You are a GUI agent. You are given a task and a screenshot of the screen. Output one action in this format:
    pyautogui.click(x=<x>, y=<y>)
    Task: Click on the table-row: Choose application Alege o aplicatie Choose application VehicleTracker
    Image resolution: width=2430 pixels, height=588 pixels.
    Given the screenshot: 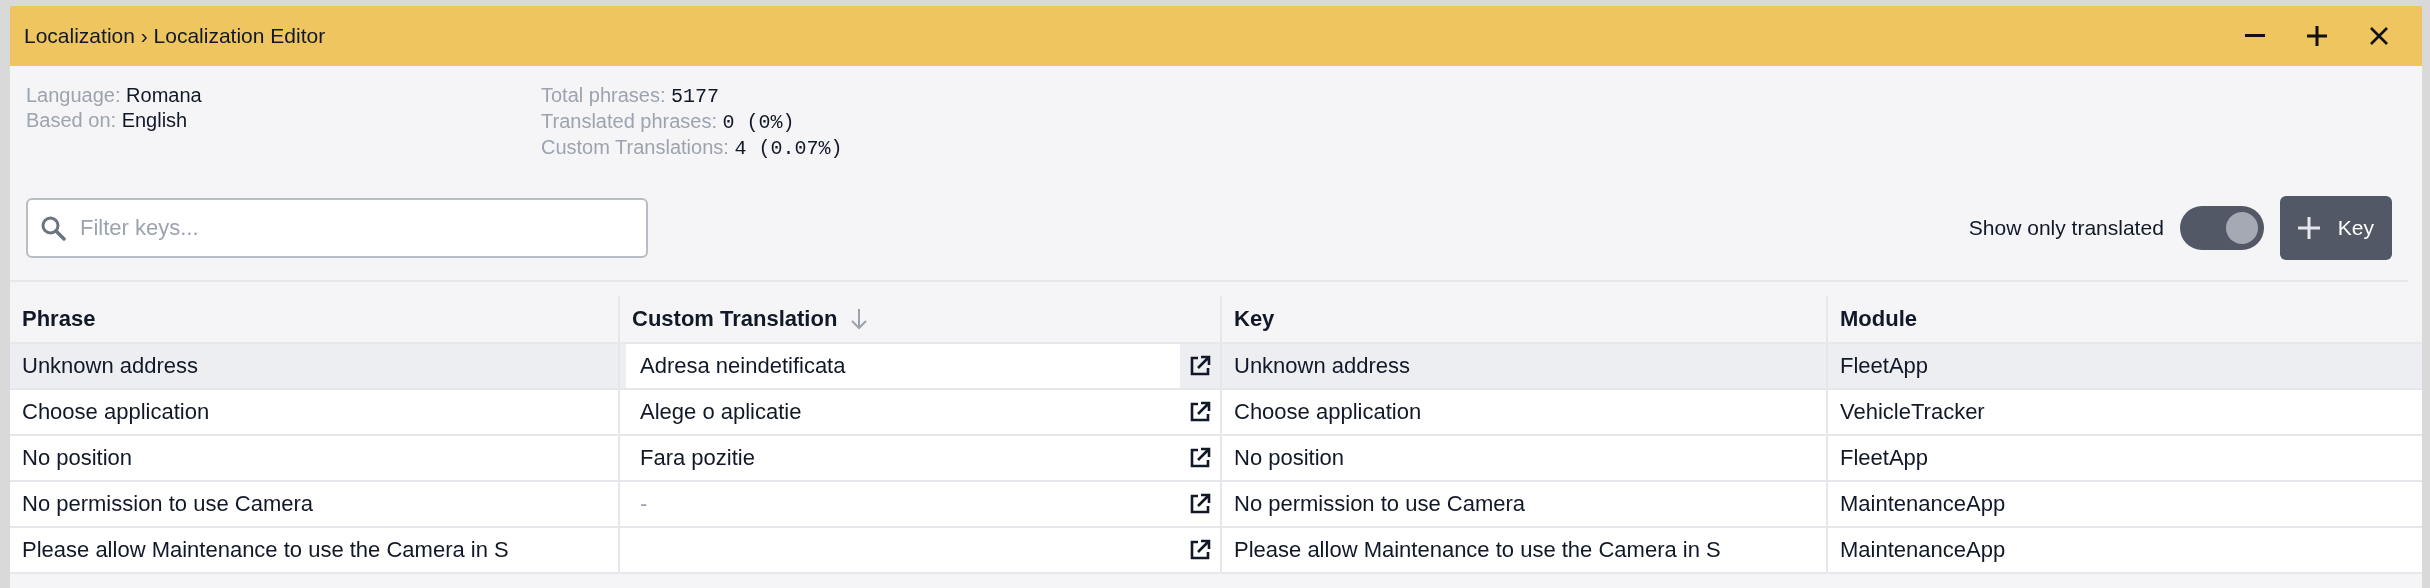 What is the action you would take?
    pyautogui.click(x=1216, y=413)
    